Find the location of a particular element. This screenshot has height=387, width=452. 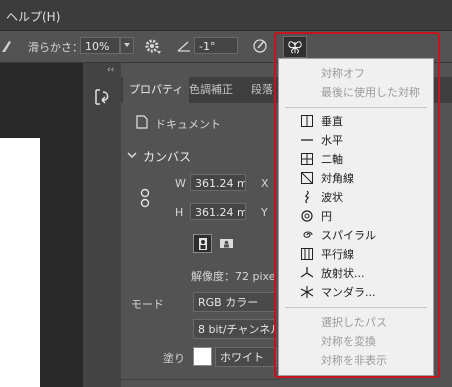

smoothing-dropdown-button is located at coordinates (127, 45).